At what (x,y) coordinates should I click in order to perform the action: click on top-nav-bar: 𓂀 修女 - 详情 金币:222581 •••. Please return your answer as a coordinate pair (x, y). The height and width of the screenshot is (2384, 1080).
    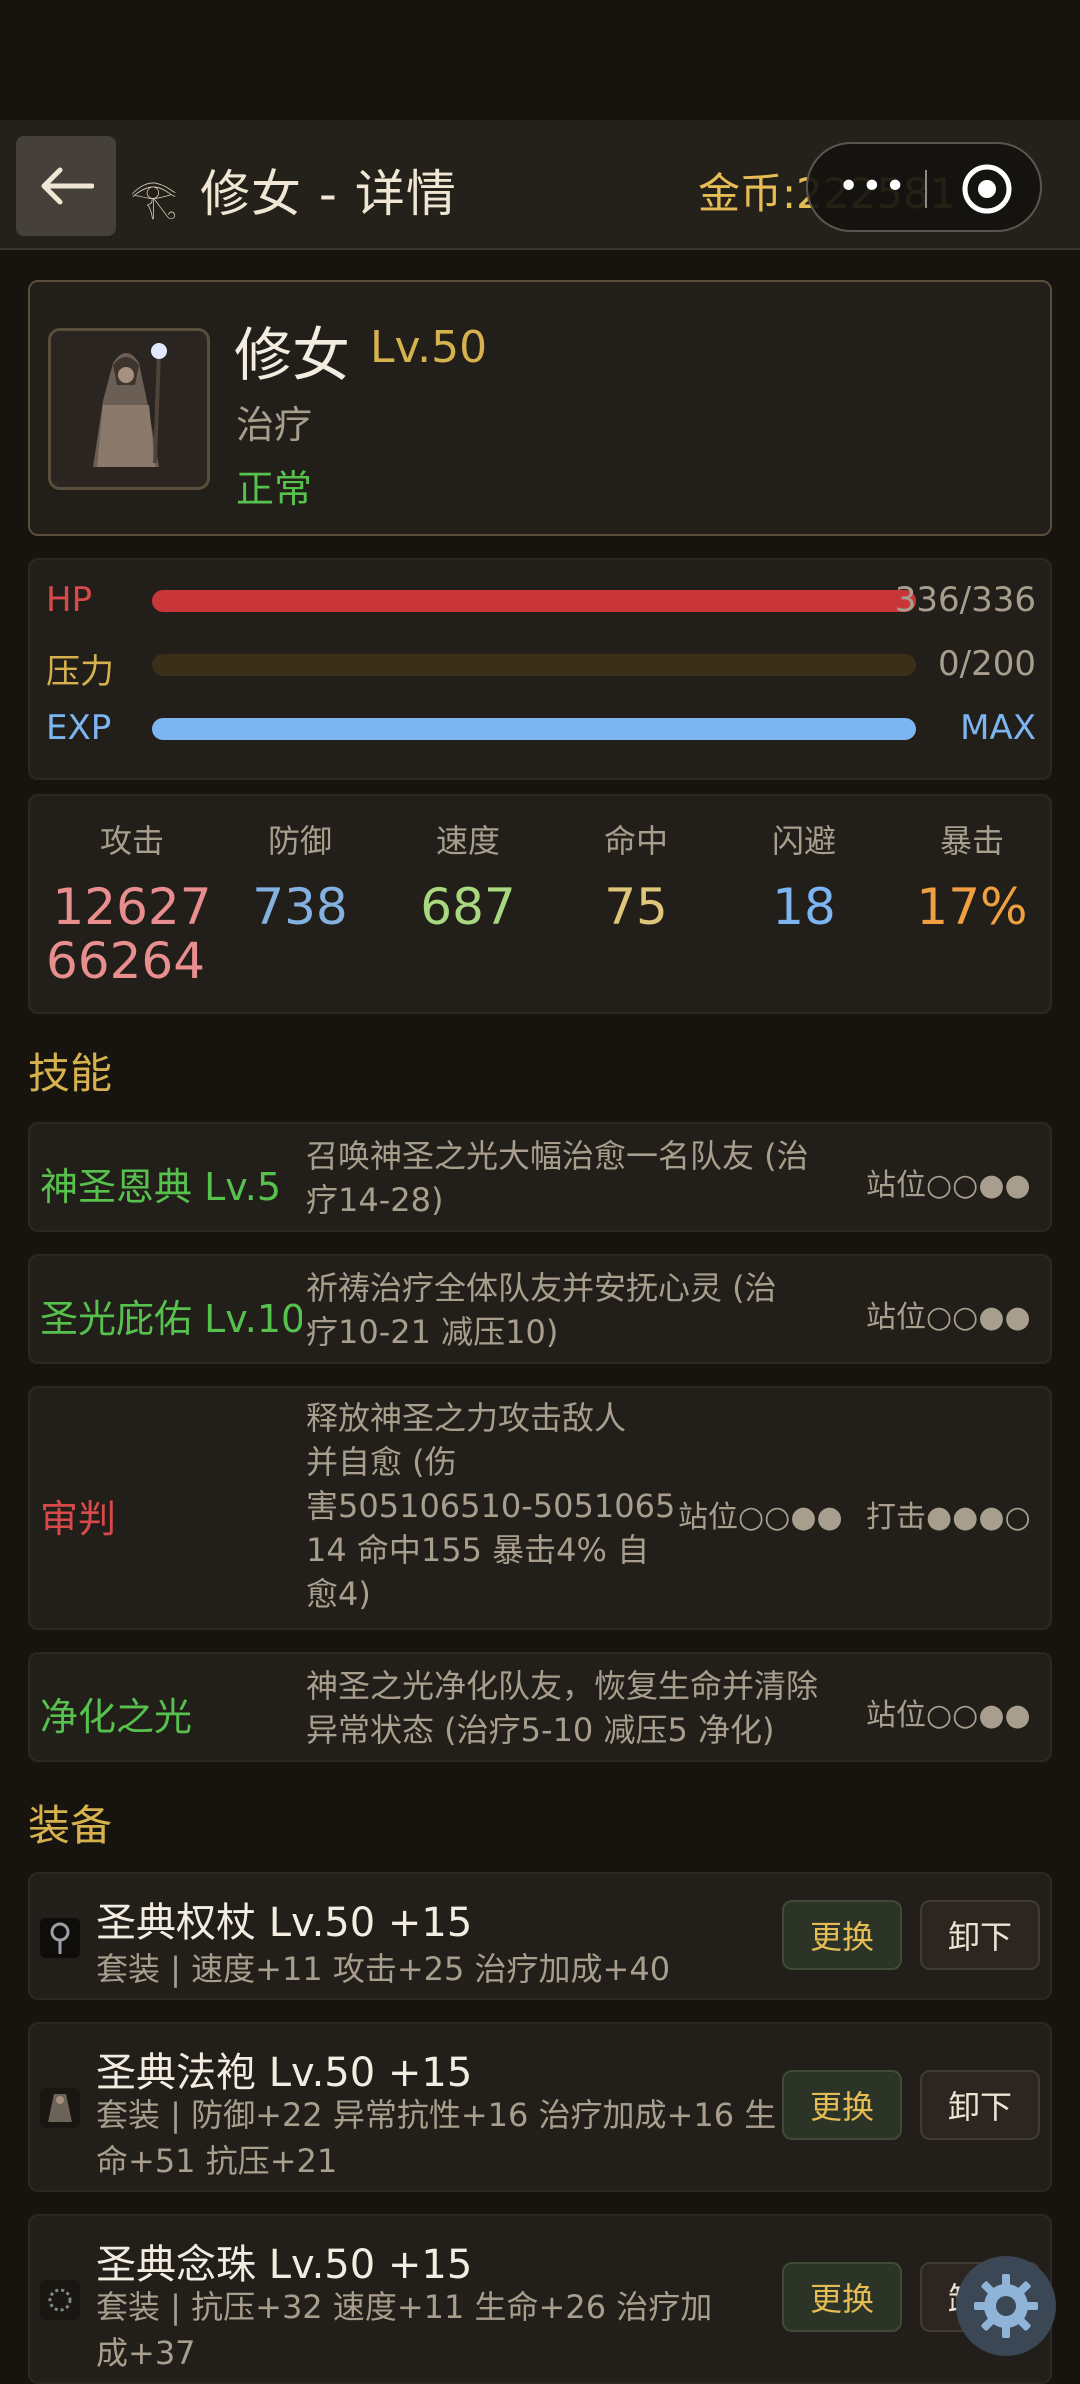
    Looking at the image, I should click on (540, 185).